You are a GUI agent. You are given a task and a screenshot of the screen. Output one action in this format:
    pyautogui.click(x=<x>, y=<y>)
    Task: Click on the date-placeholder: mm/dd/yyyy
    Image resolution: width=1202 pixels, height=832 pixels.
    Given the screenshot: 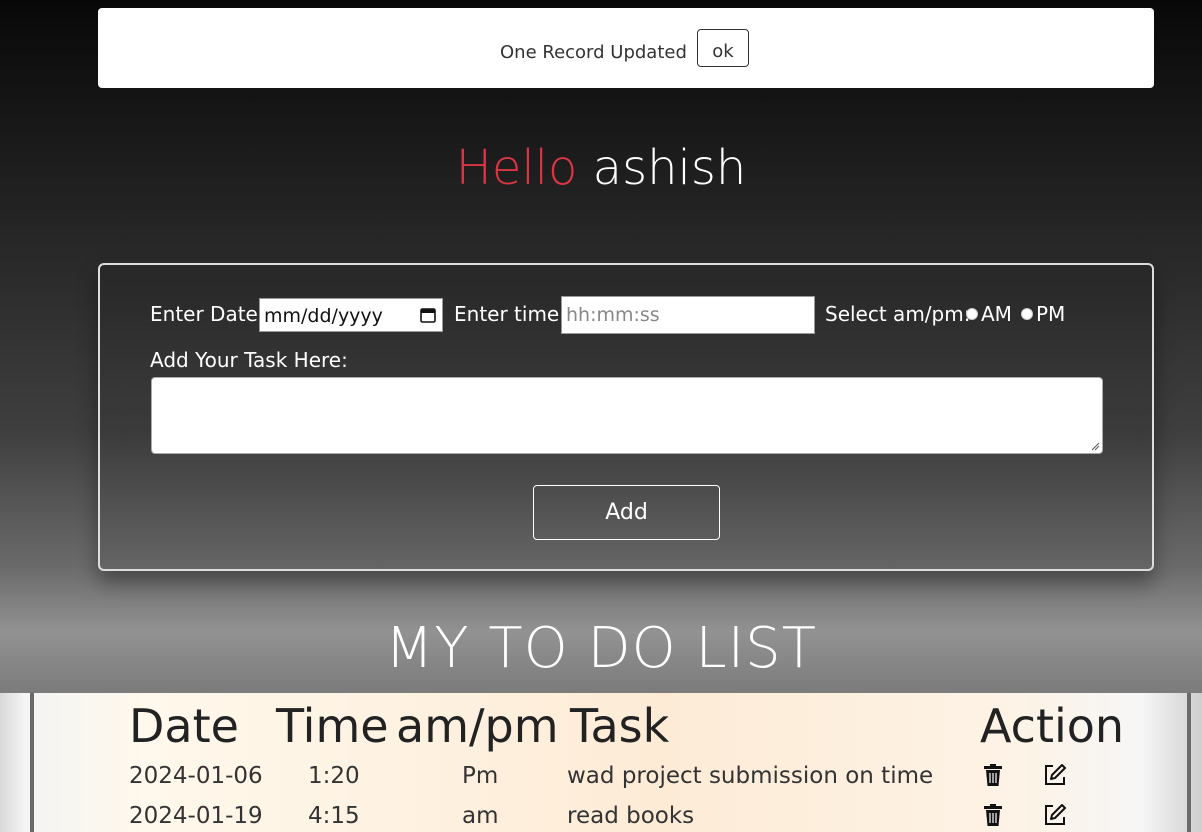 What is the action you would take?
    pyautogui.click(x=323, y=316)
    